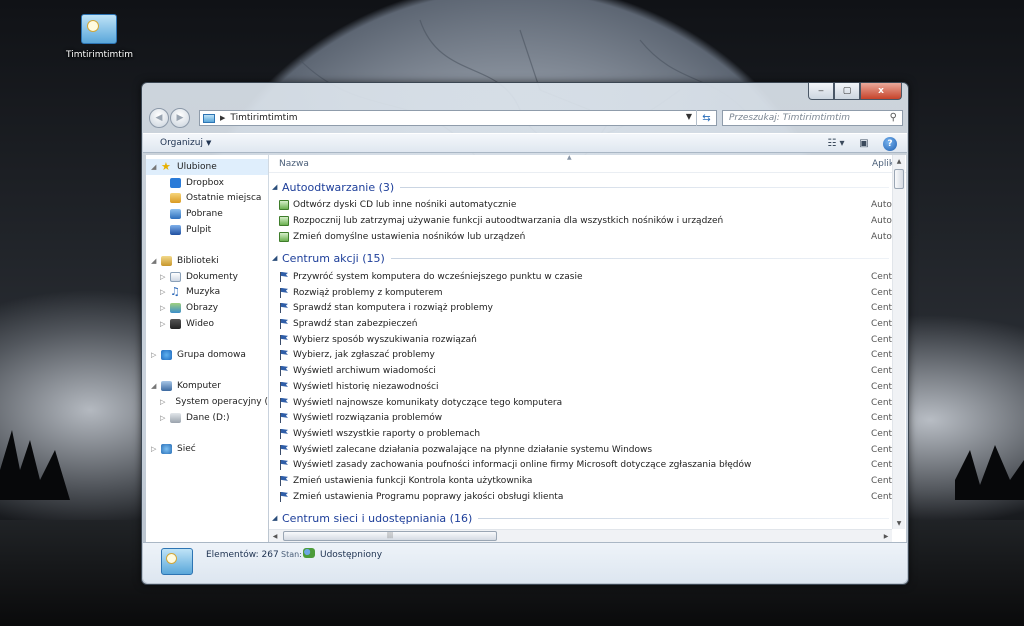 This screenshot has height=626, width=1024. I want to click on documents-icon, so click(175, 276).